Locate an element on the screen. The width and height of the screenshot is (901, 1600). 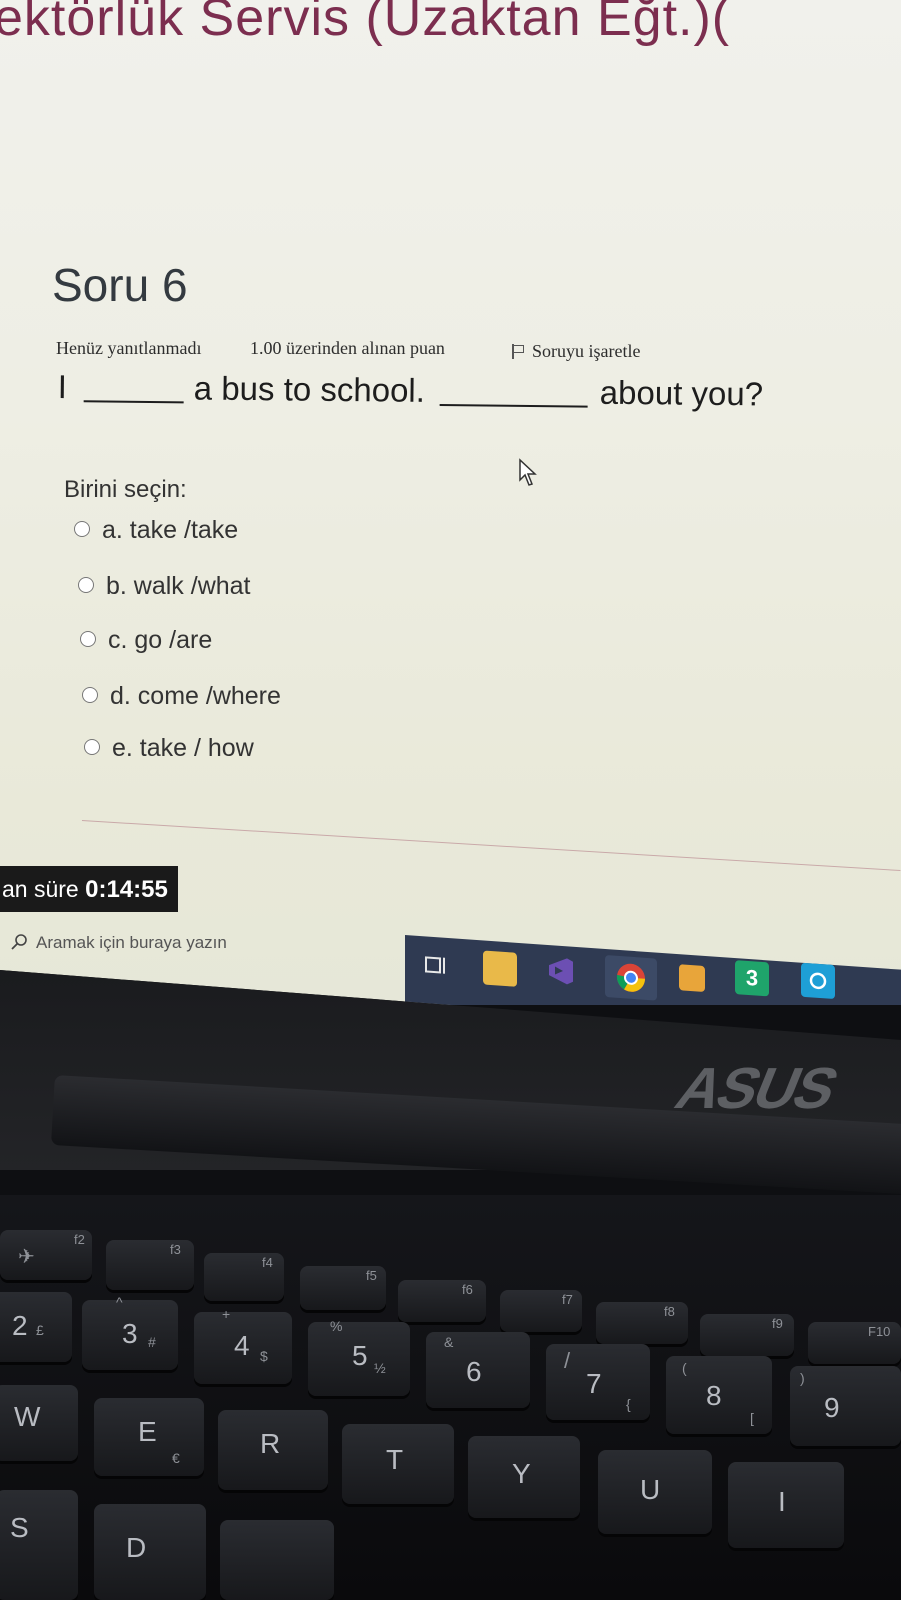
key-4-shift: $ is located at coordinates (264, 1356).